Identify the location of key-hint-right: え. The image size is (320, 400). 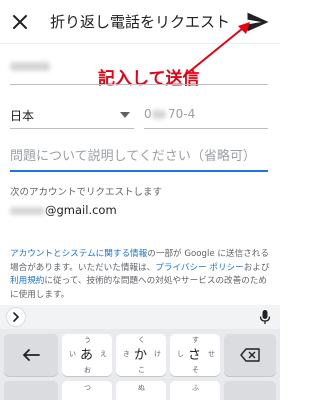
(103, 354).